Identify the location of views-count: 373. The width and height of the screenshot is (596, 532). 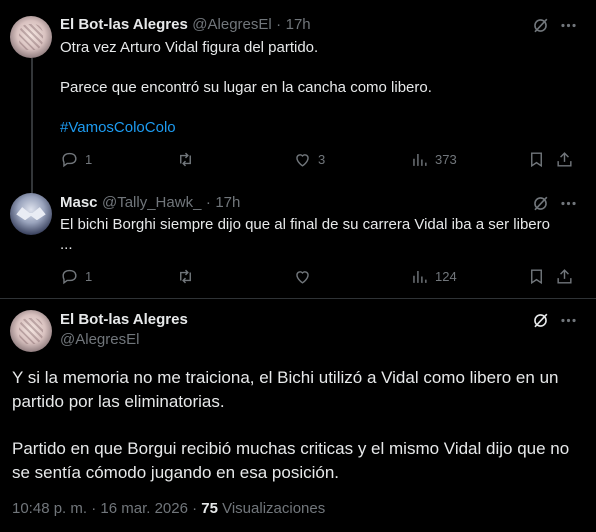
(446, 159).